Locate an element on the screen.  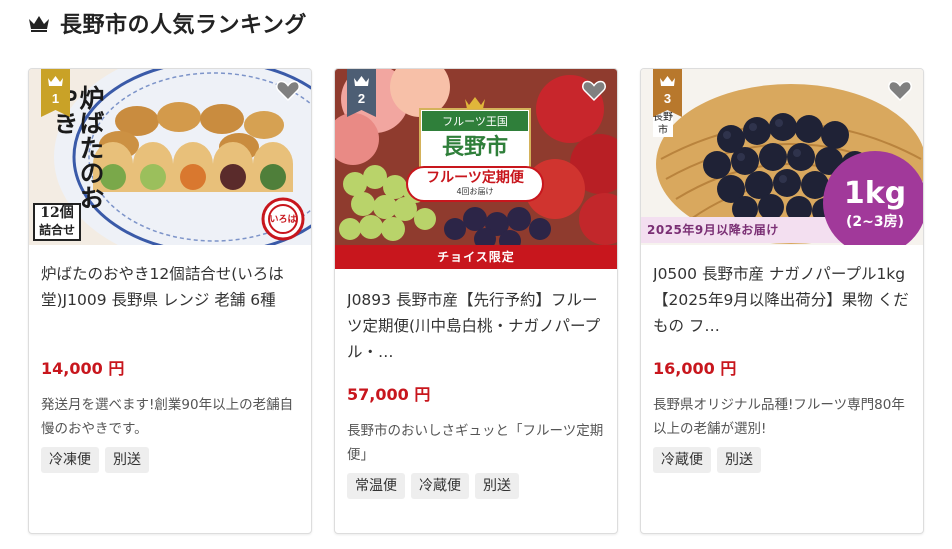
delivery-date-label: 2025年9月以降お届け is located at coordinates (713, 230).